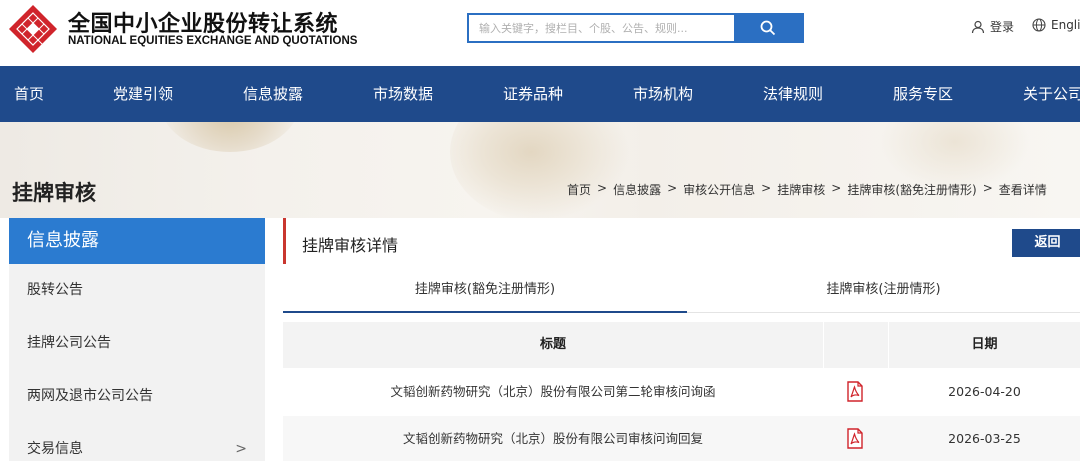  I want to click on table-row: 文韬创新药物研究（北京）股份有限公司审核问询回复 2026-03-25, so click(681, 438).